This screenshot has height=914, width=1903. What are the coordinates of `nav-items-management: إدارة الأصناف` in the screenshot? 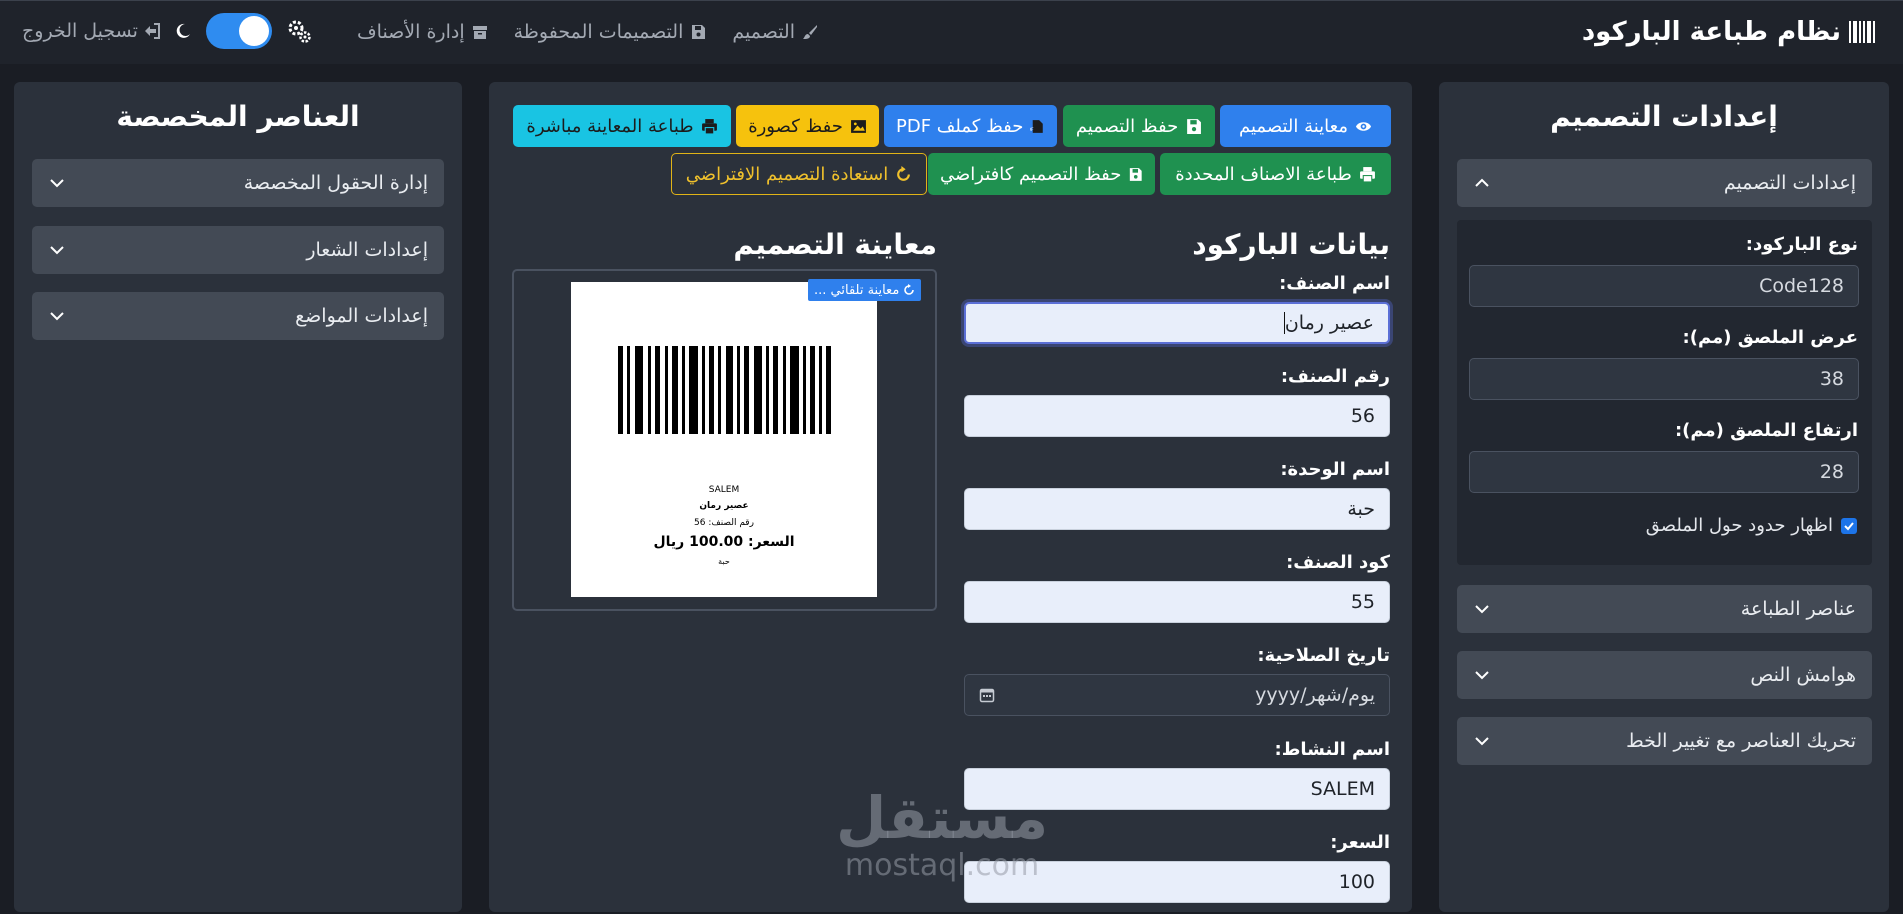 It's located at (422, 32).